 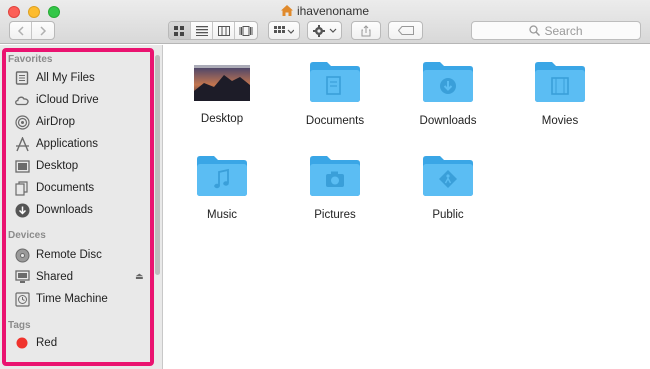 I want to click on desktop-icon, so click(x=22, y=166).